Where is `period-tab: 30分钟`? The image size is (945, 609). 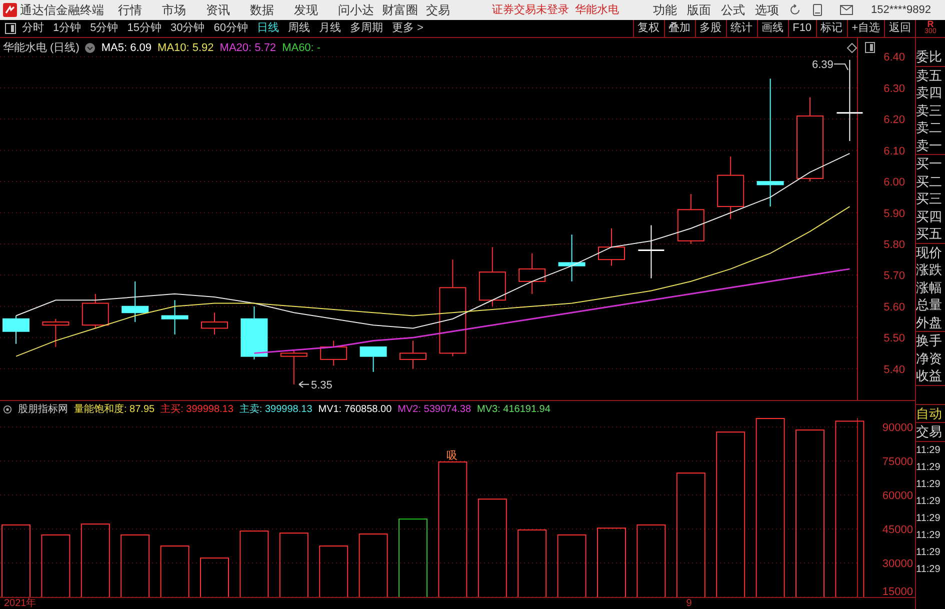 period-tab: 30分钟 is located at coordinates (187, 28).